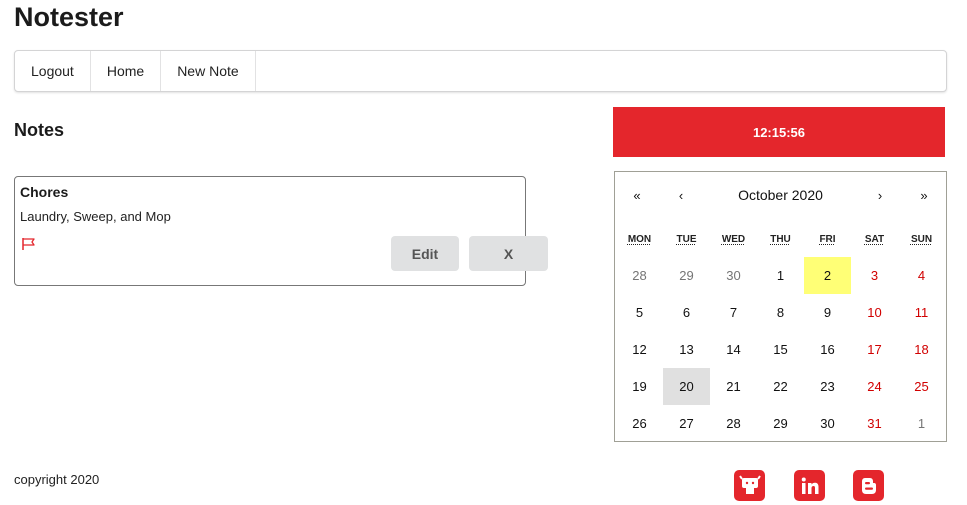  I want to click on calendar-day: 15, so click(780, 349).